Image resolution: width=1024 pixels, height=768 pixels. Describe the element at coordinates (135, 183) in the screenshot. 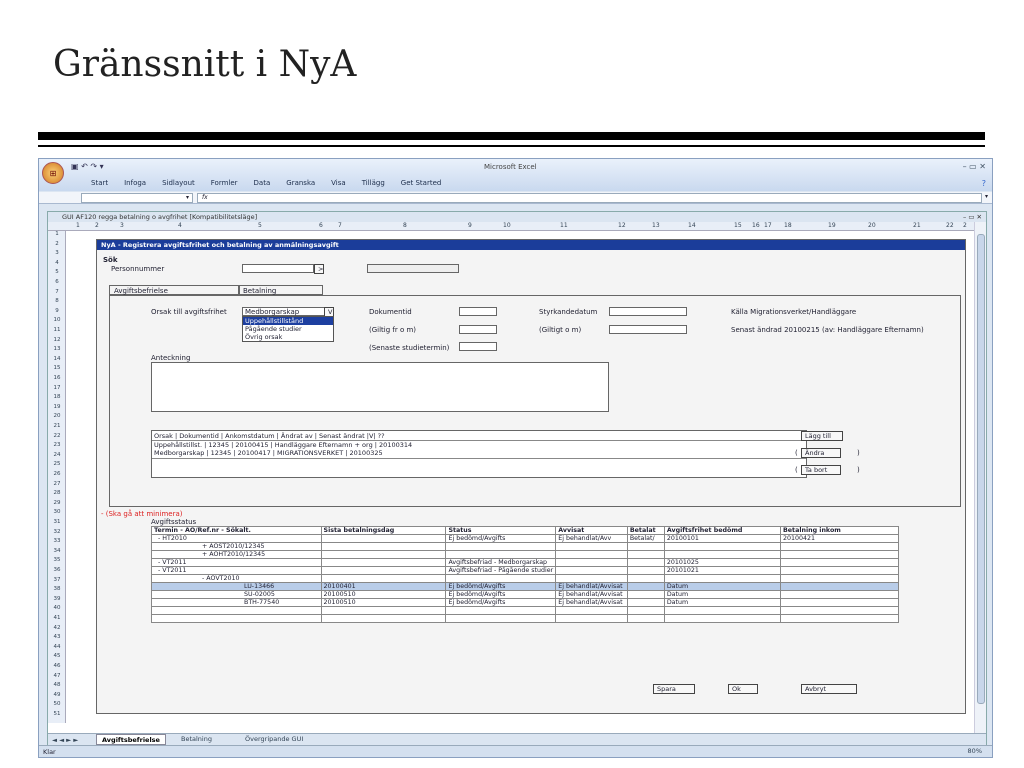

I see `menu-infoga: Infoga` at that location.